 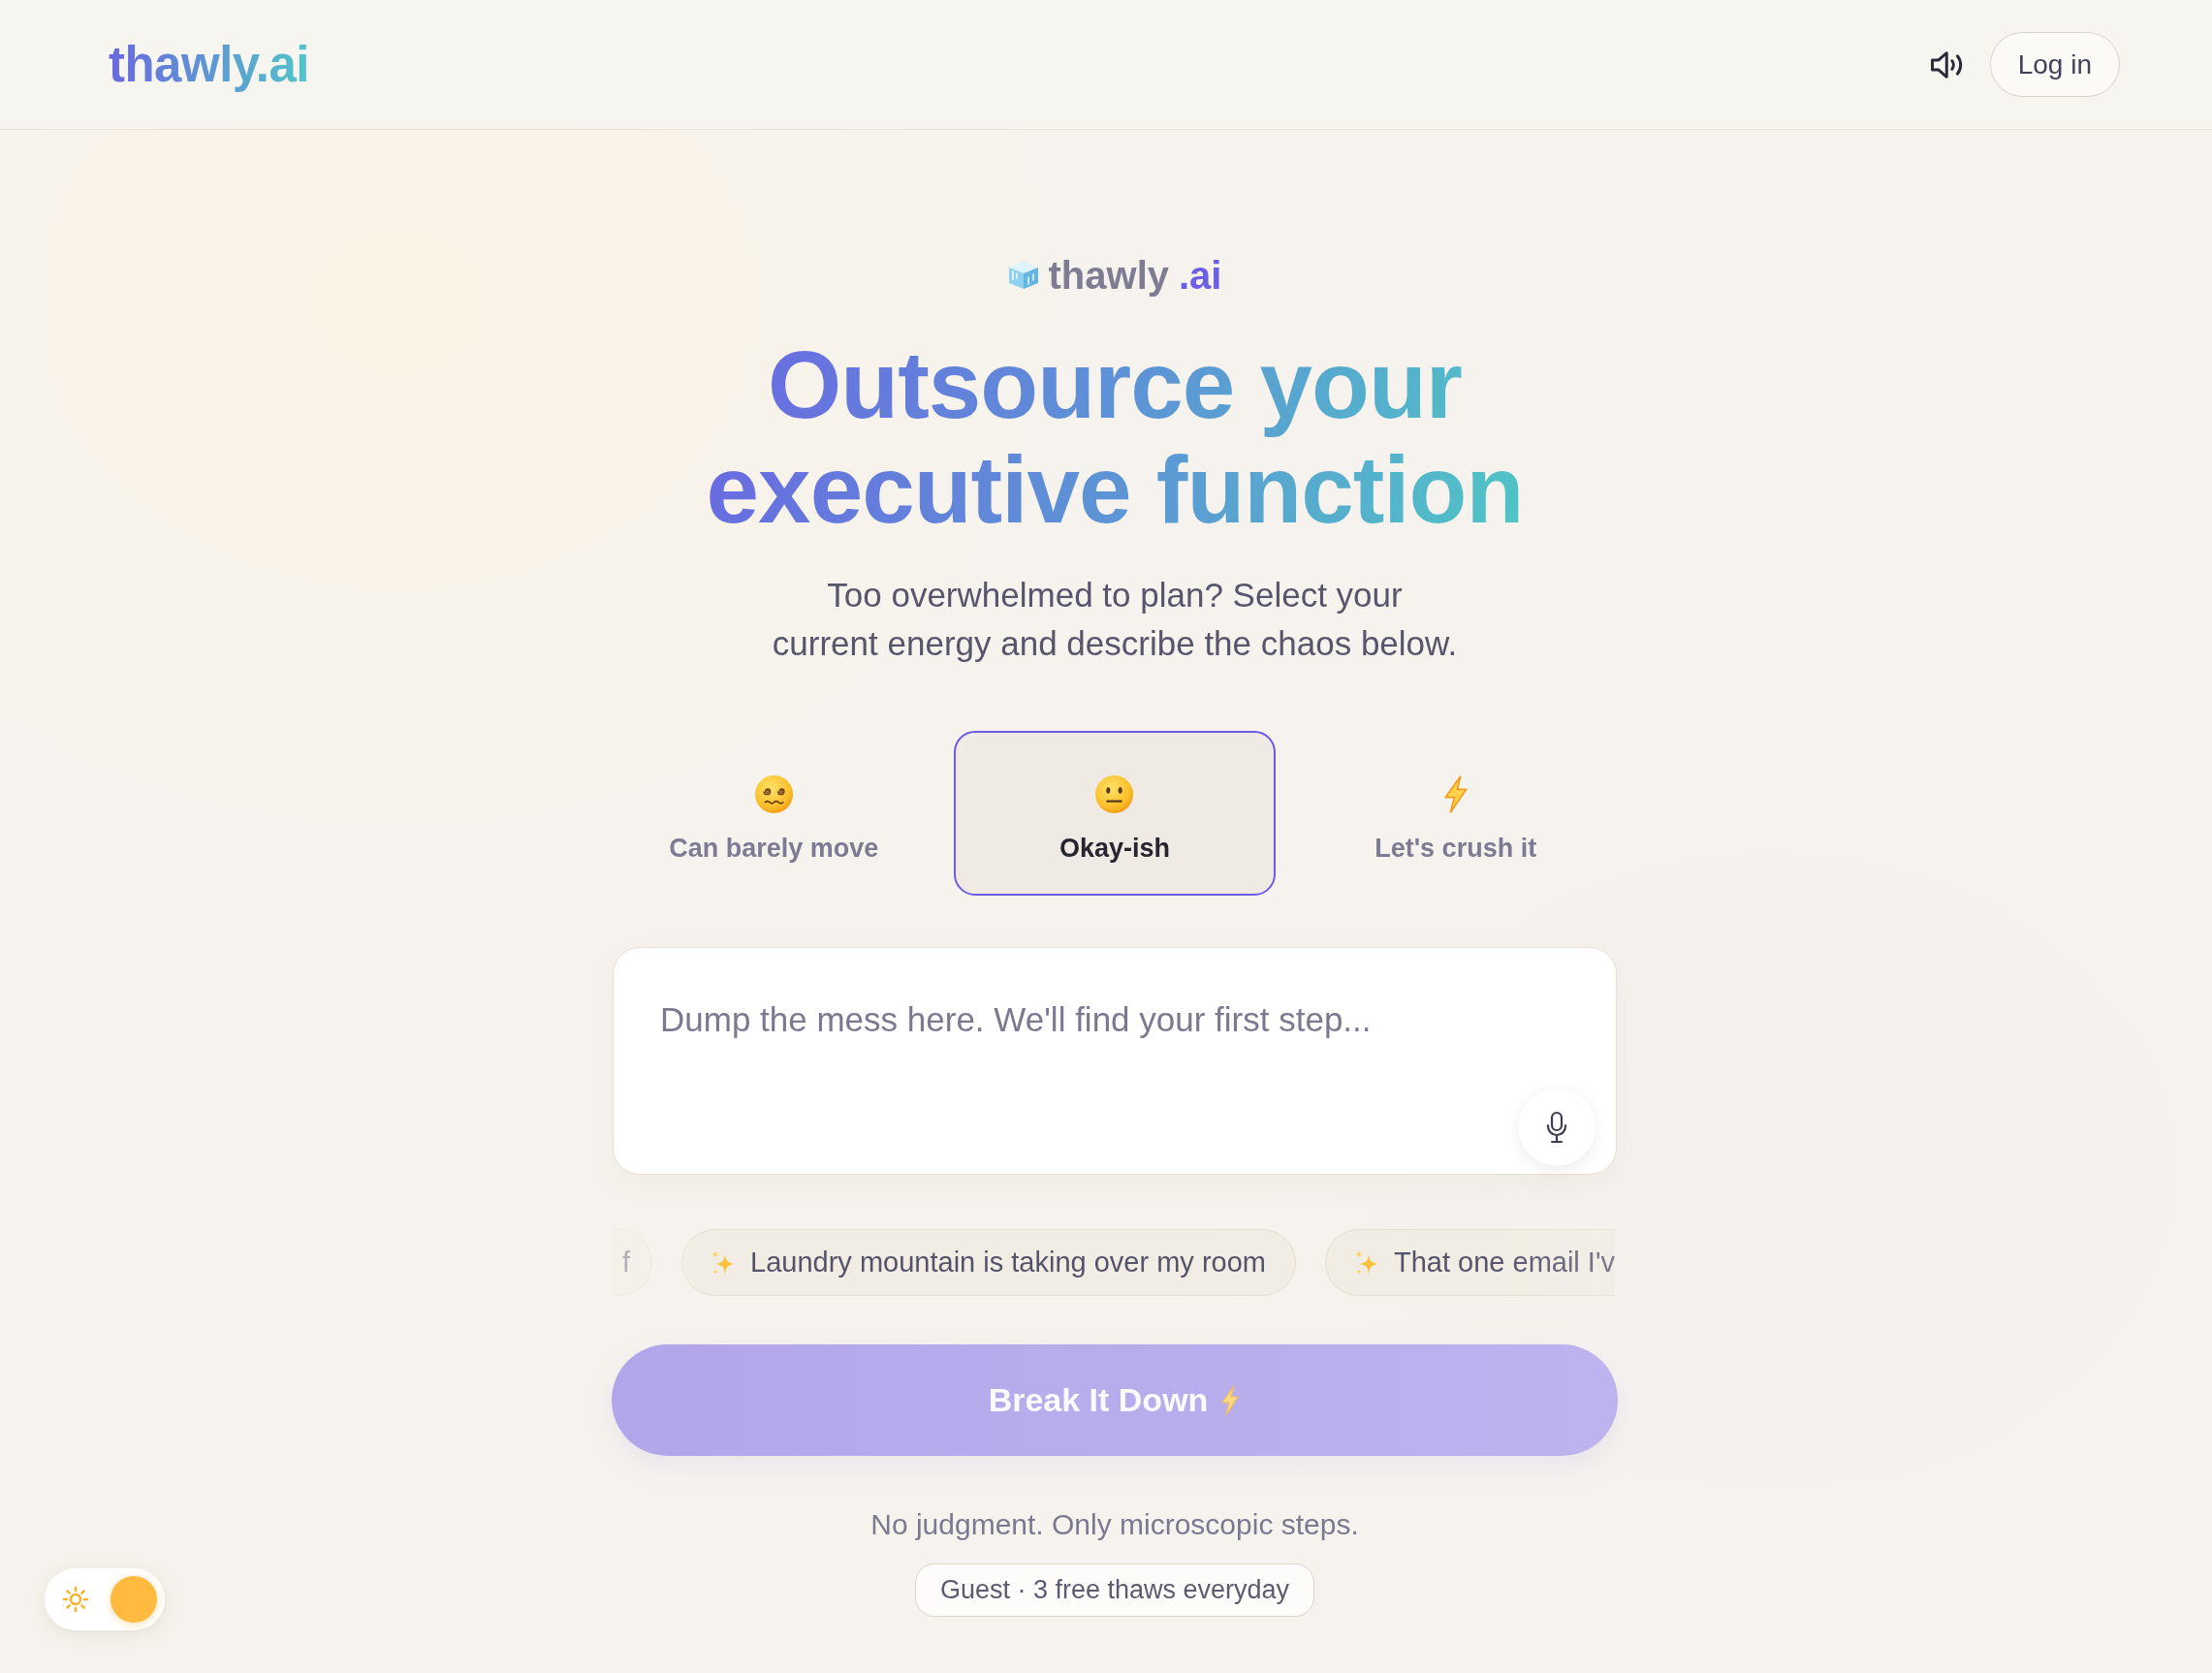 I want to click on energy-option: Let's crush it, so click(x=1455, y=813).